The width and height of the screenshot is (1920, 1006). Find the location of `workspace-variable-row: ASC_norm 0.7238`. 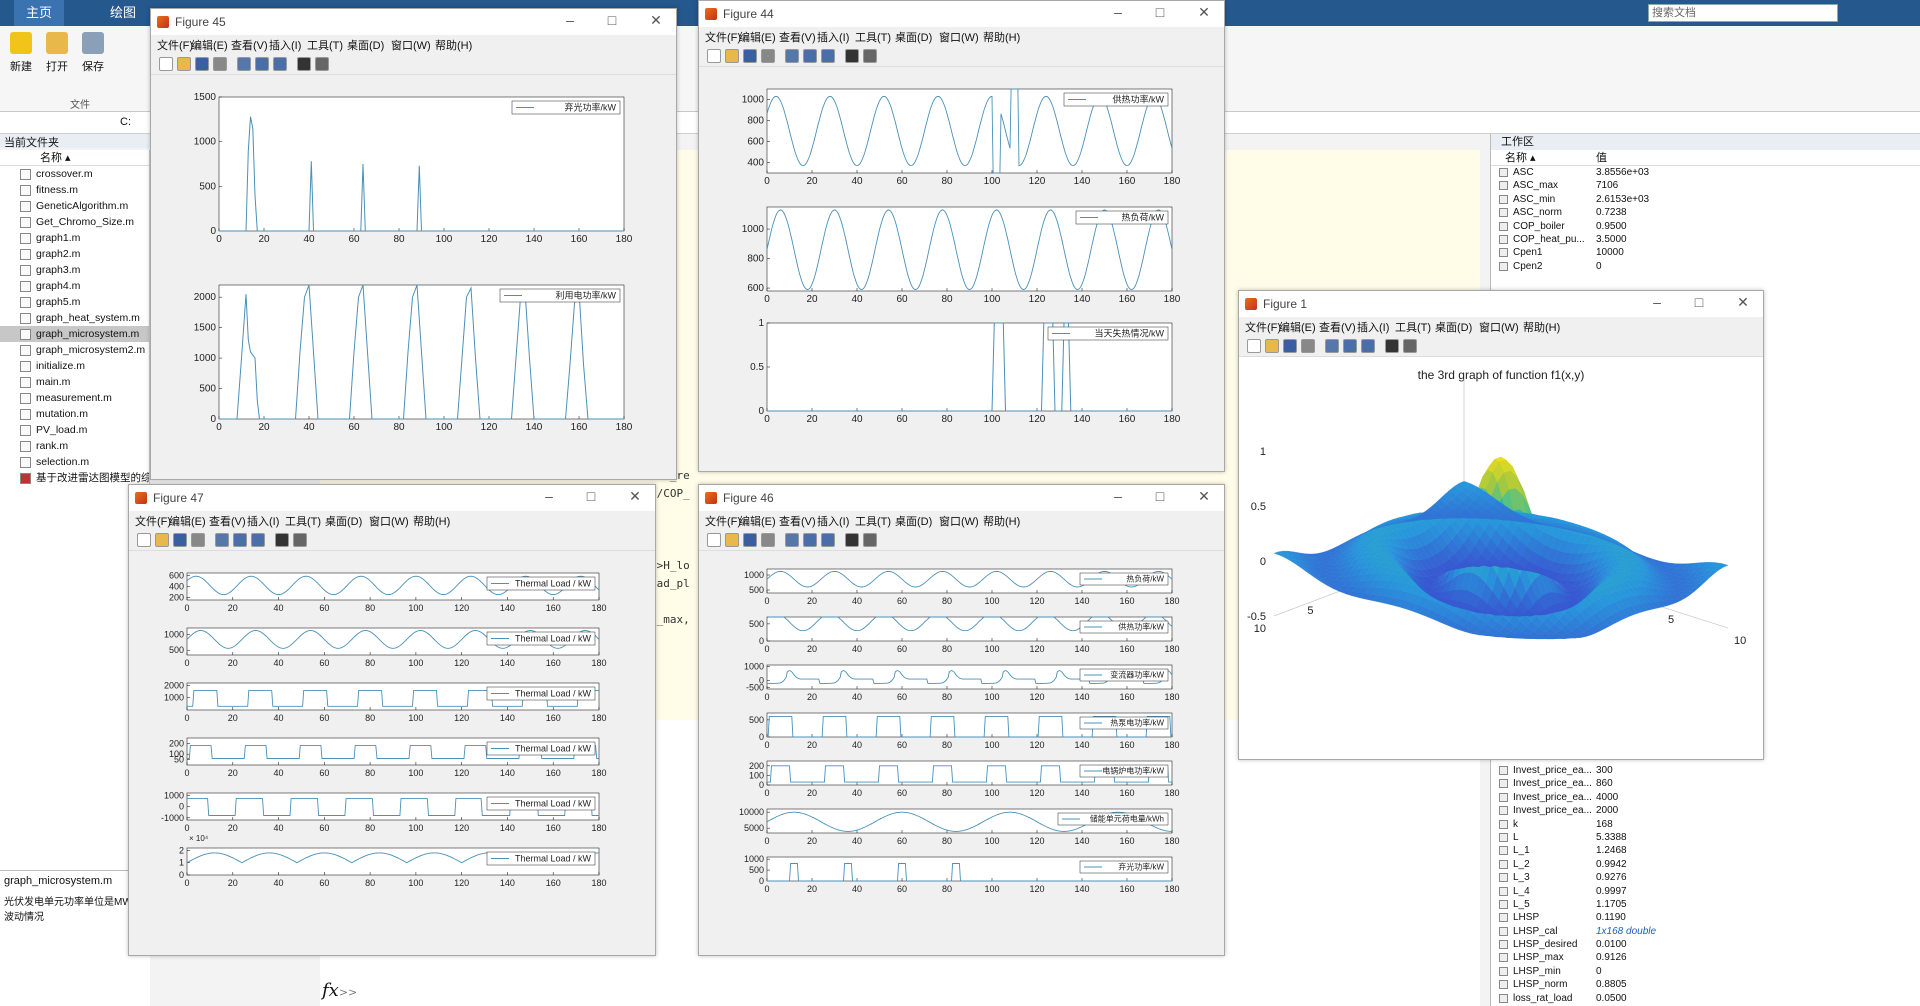

workspace-variable-row: ASC_norm 0.7238 is located at coordinates (1705, 212).